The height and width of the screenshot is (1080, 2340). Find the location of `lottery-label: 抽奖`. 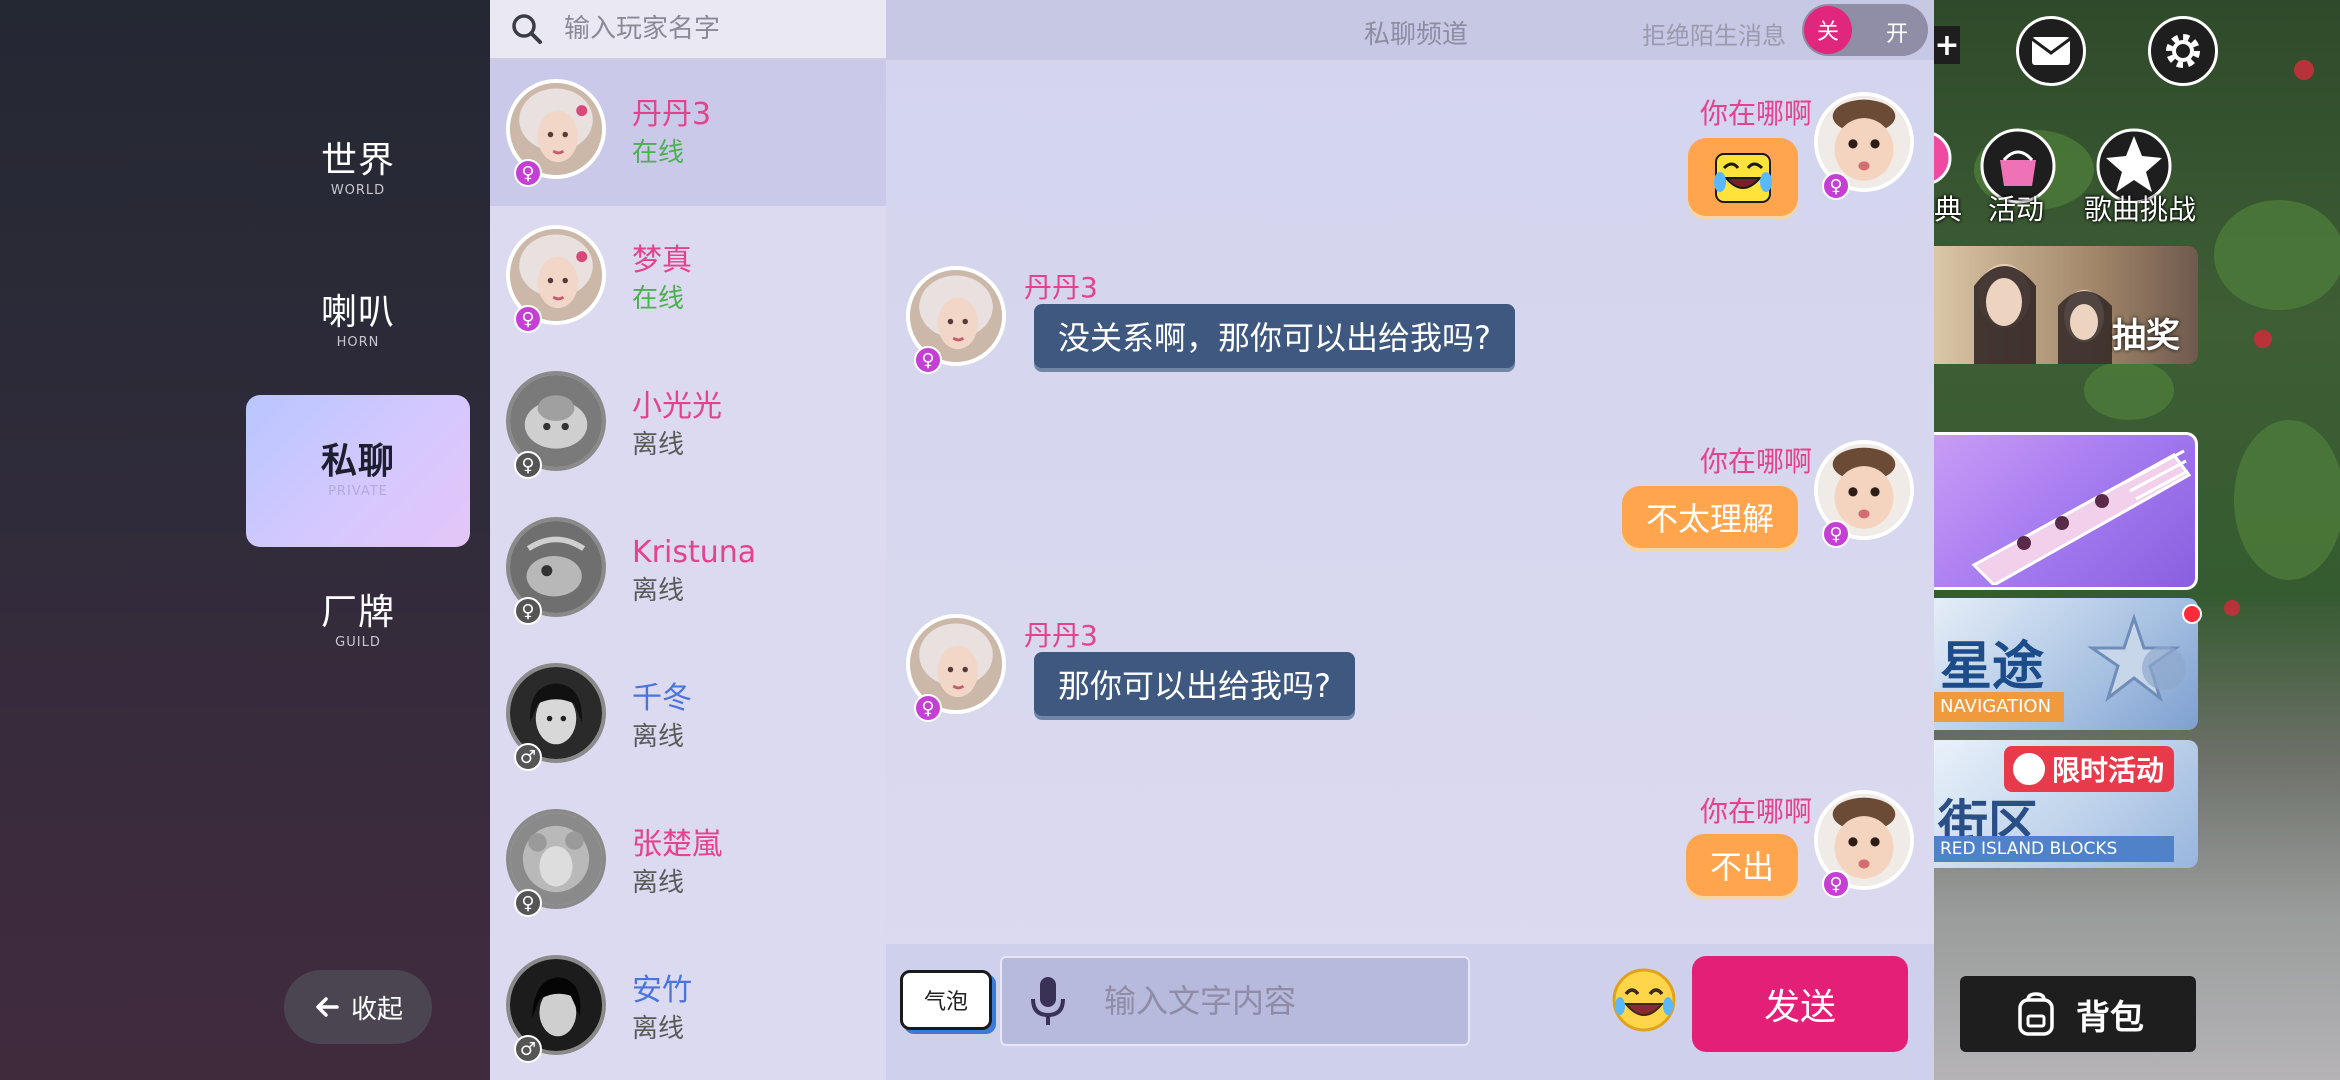

lottery-label: 抽奖 is located at coordinates (2146, 336).